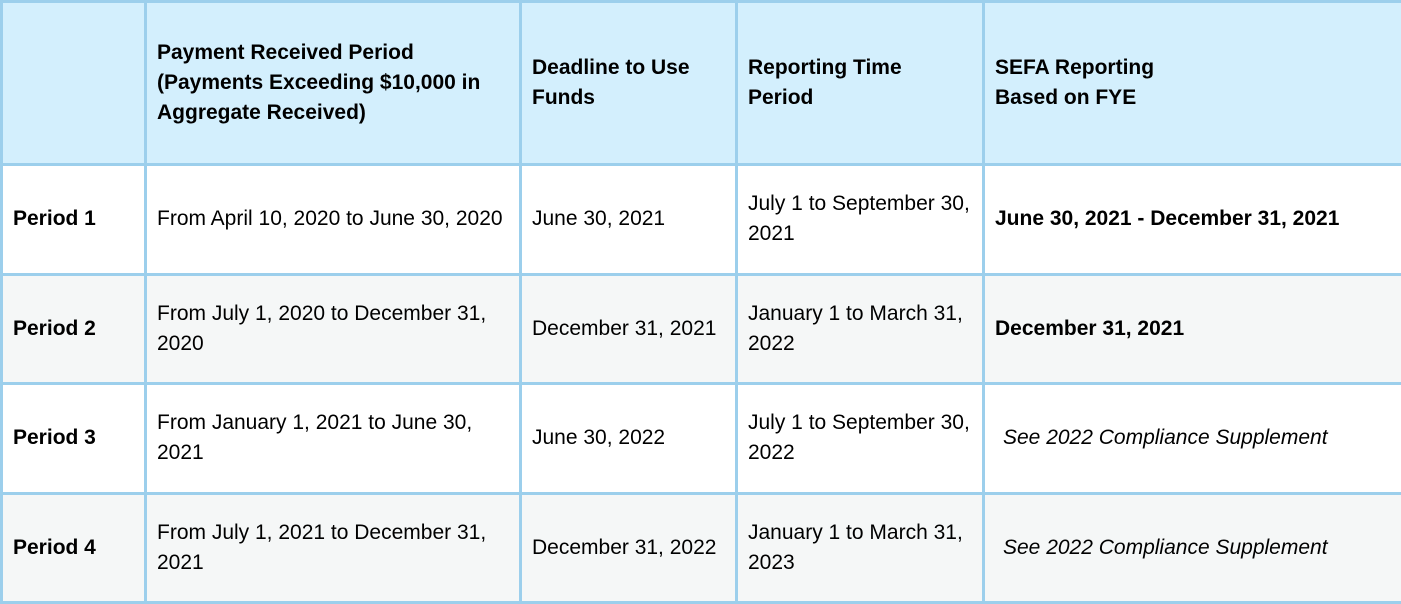  What do you see at coordinates (333, 547) in the screenshot?
I see `payment-received-cell: From July 1, 2021 to December 31, 2021` at bounding box center [333, 547].